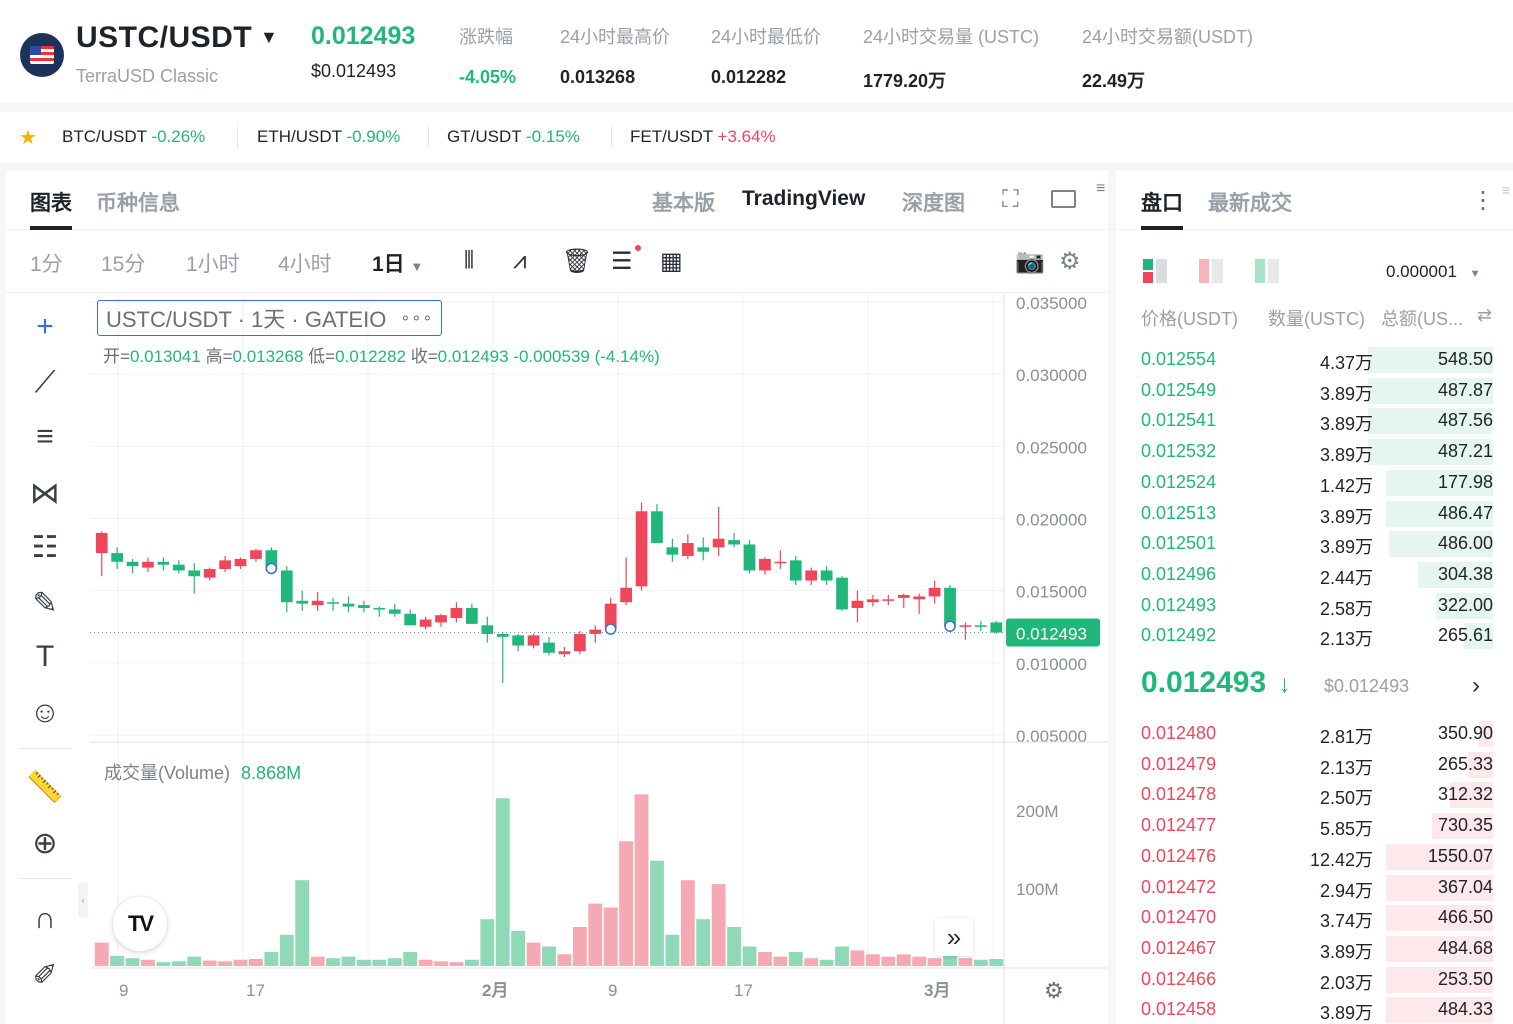  What do you see at coordinates (1346, 921) in the screenshot?
I see `row-quantity: 3.74万` at bounding box center [1346, 921].